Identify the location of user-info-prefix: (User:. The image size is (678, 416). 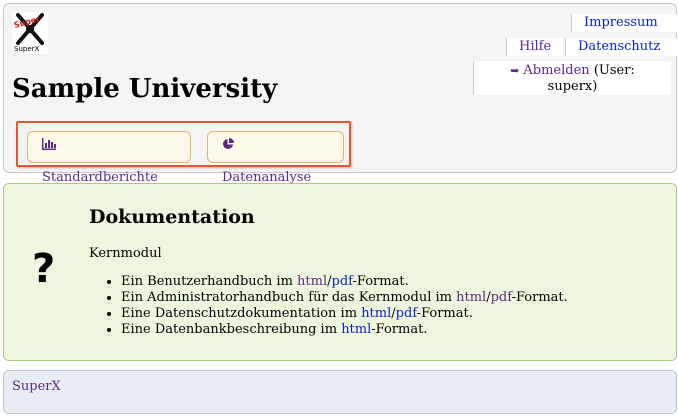
(614, 70).